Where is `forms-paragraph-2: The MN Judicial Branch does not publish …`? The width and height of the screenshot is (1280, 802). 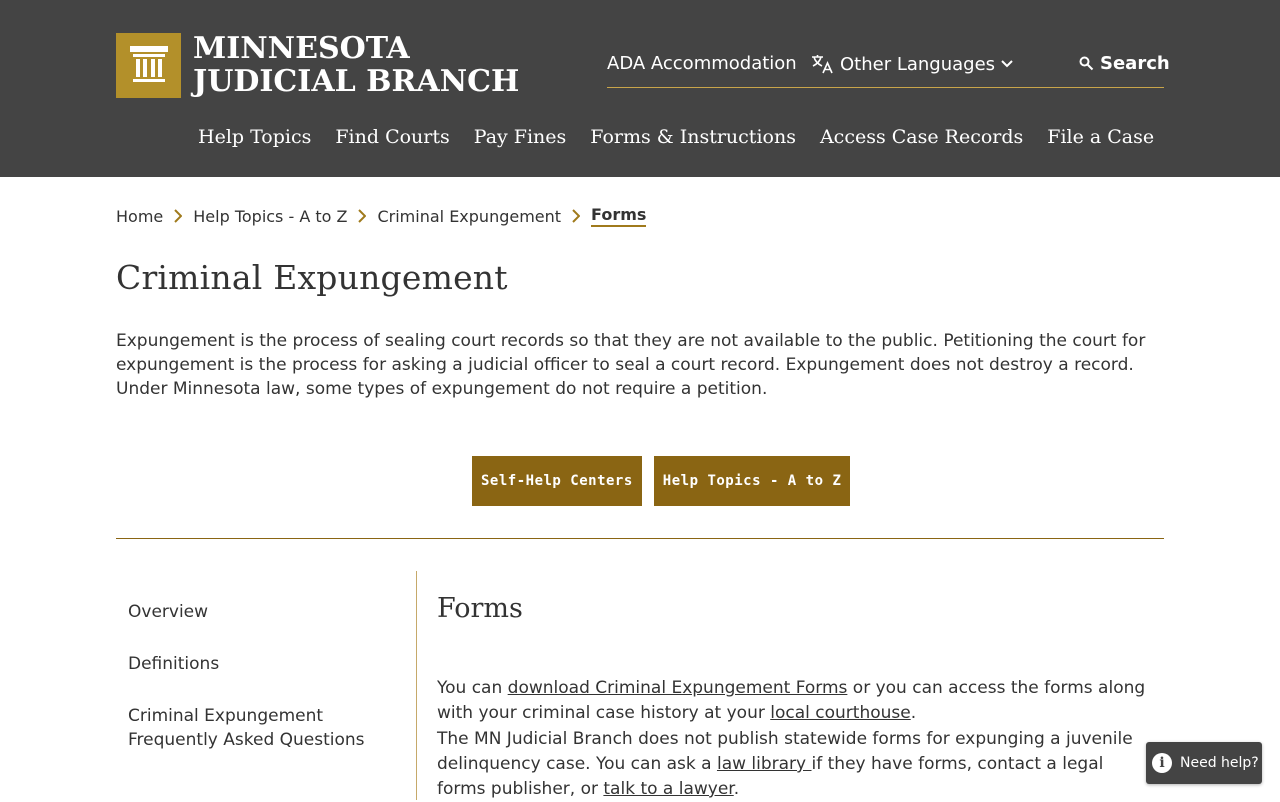
forms-paragraph-2: The MN Judicial Branch does not publish … is located at coordinates (797, 764).